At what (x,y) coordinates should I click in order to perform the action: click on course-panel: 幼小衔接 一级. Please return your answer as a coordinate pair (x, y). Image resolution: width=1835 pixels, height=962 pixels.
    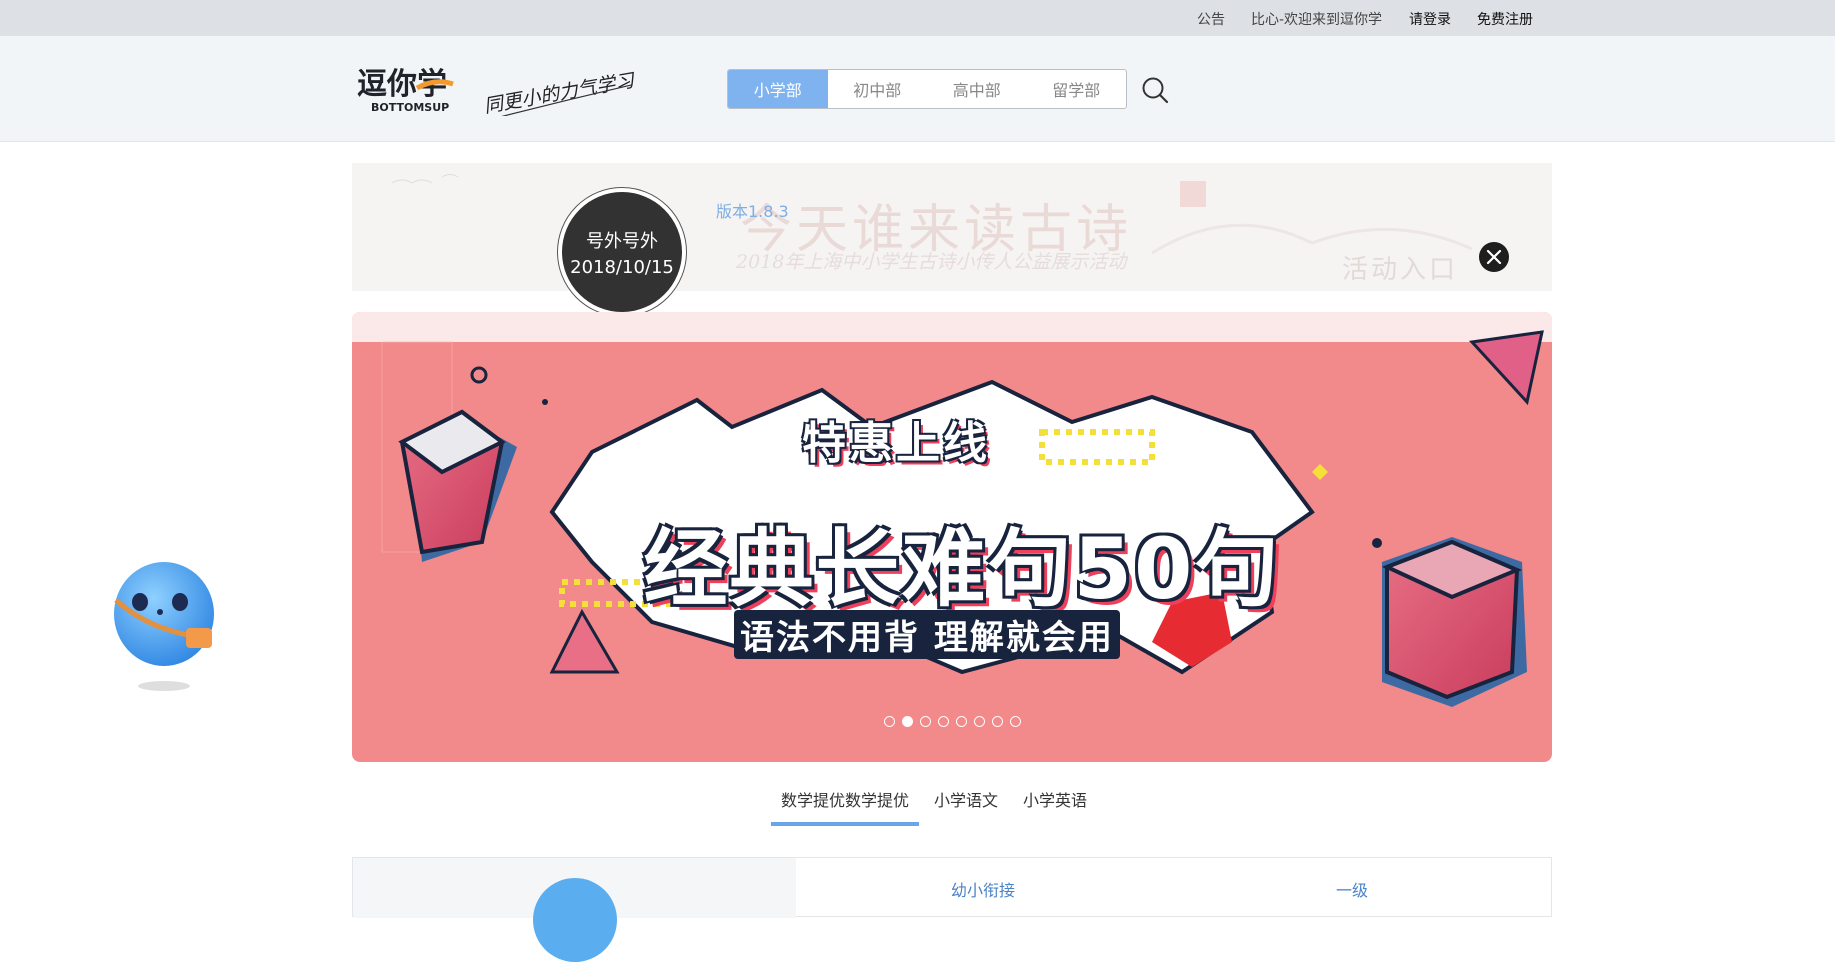
    Looking at the image, I should click on (952, 909).